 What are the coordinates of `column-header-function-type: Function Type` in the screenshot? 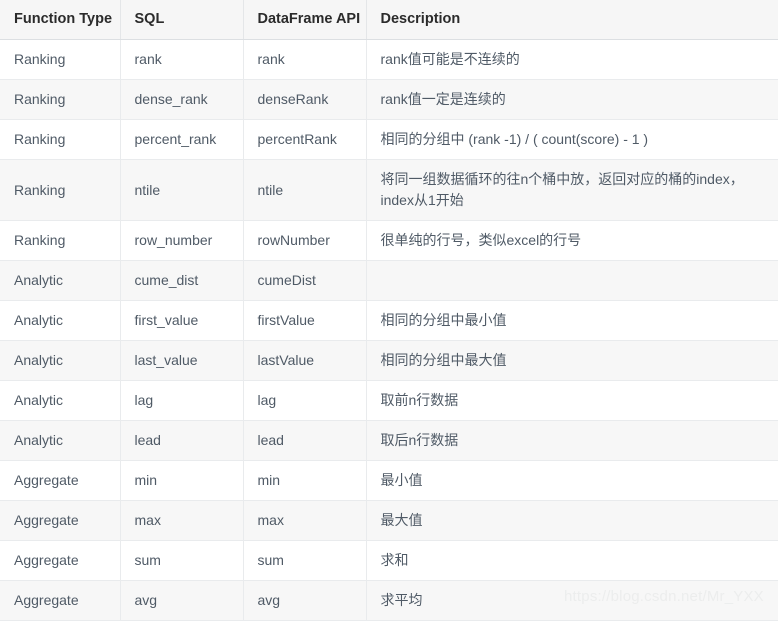 It's located at (60, 20).